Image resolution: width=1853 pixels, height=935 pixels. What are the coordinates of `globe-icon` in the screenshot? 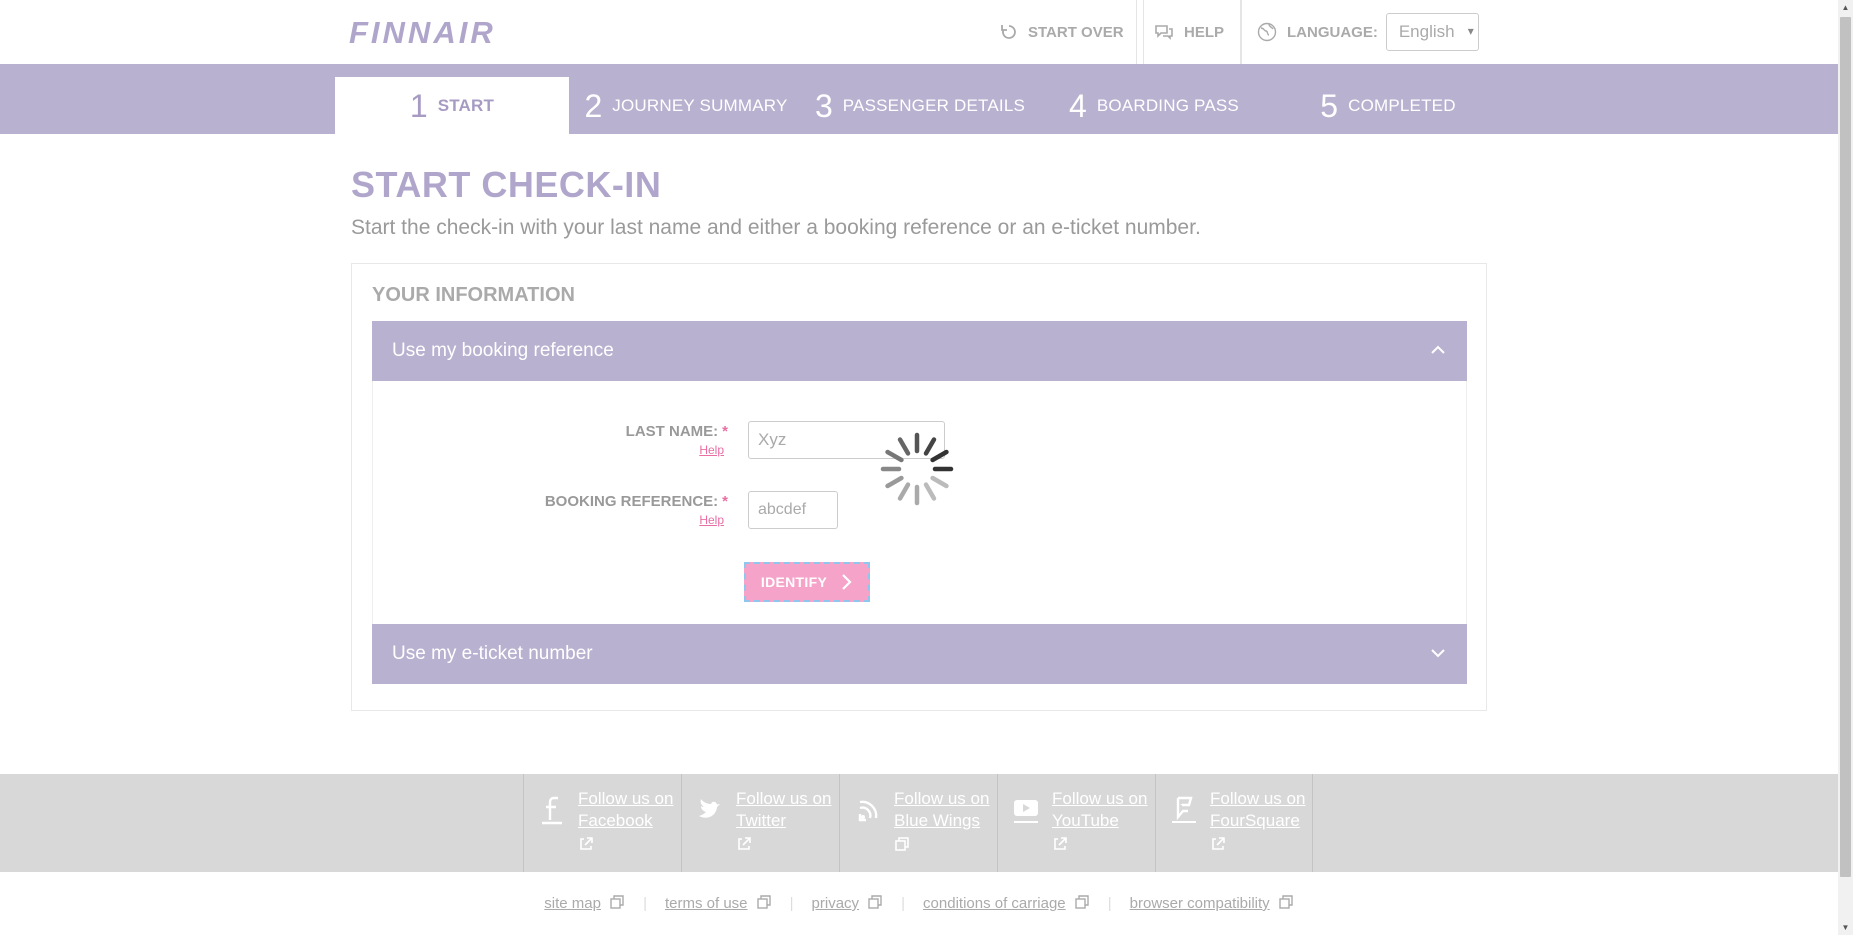 It's located at (1267, 32).